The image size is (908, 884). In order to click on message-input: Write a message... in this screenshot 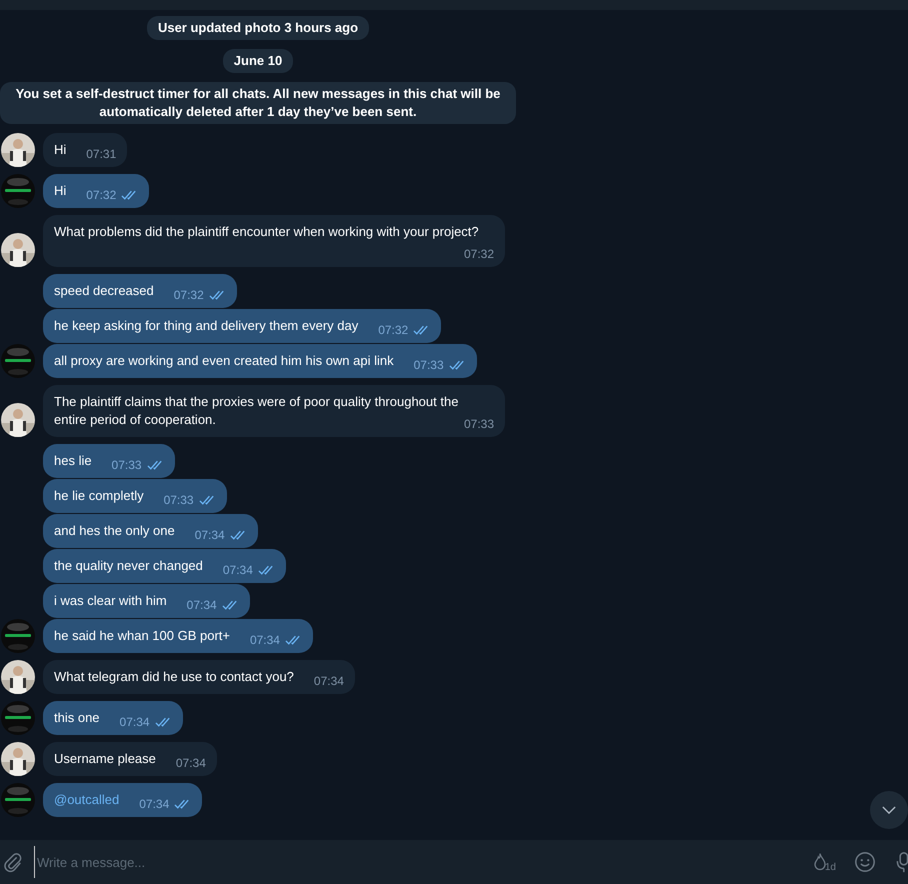, I will do `click(422, 862)`.